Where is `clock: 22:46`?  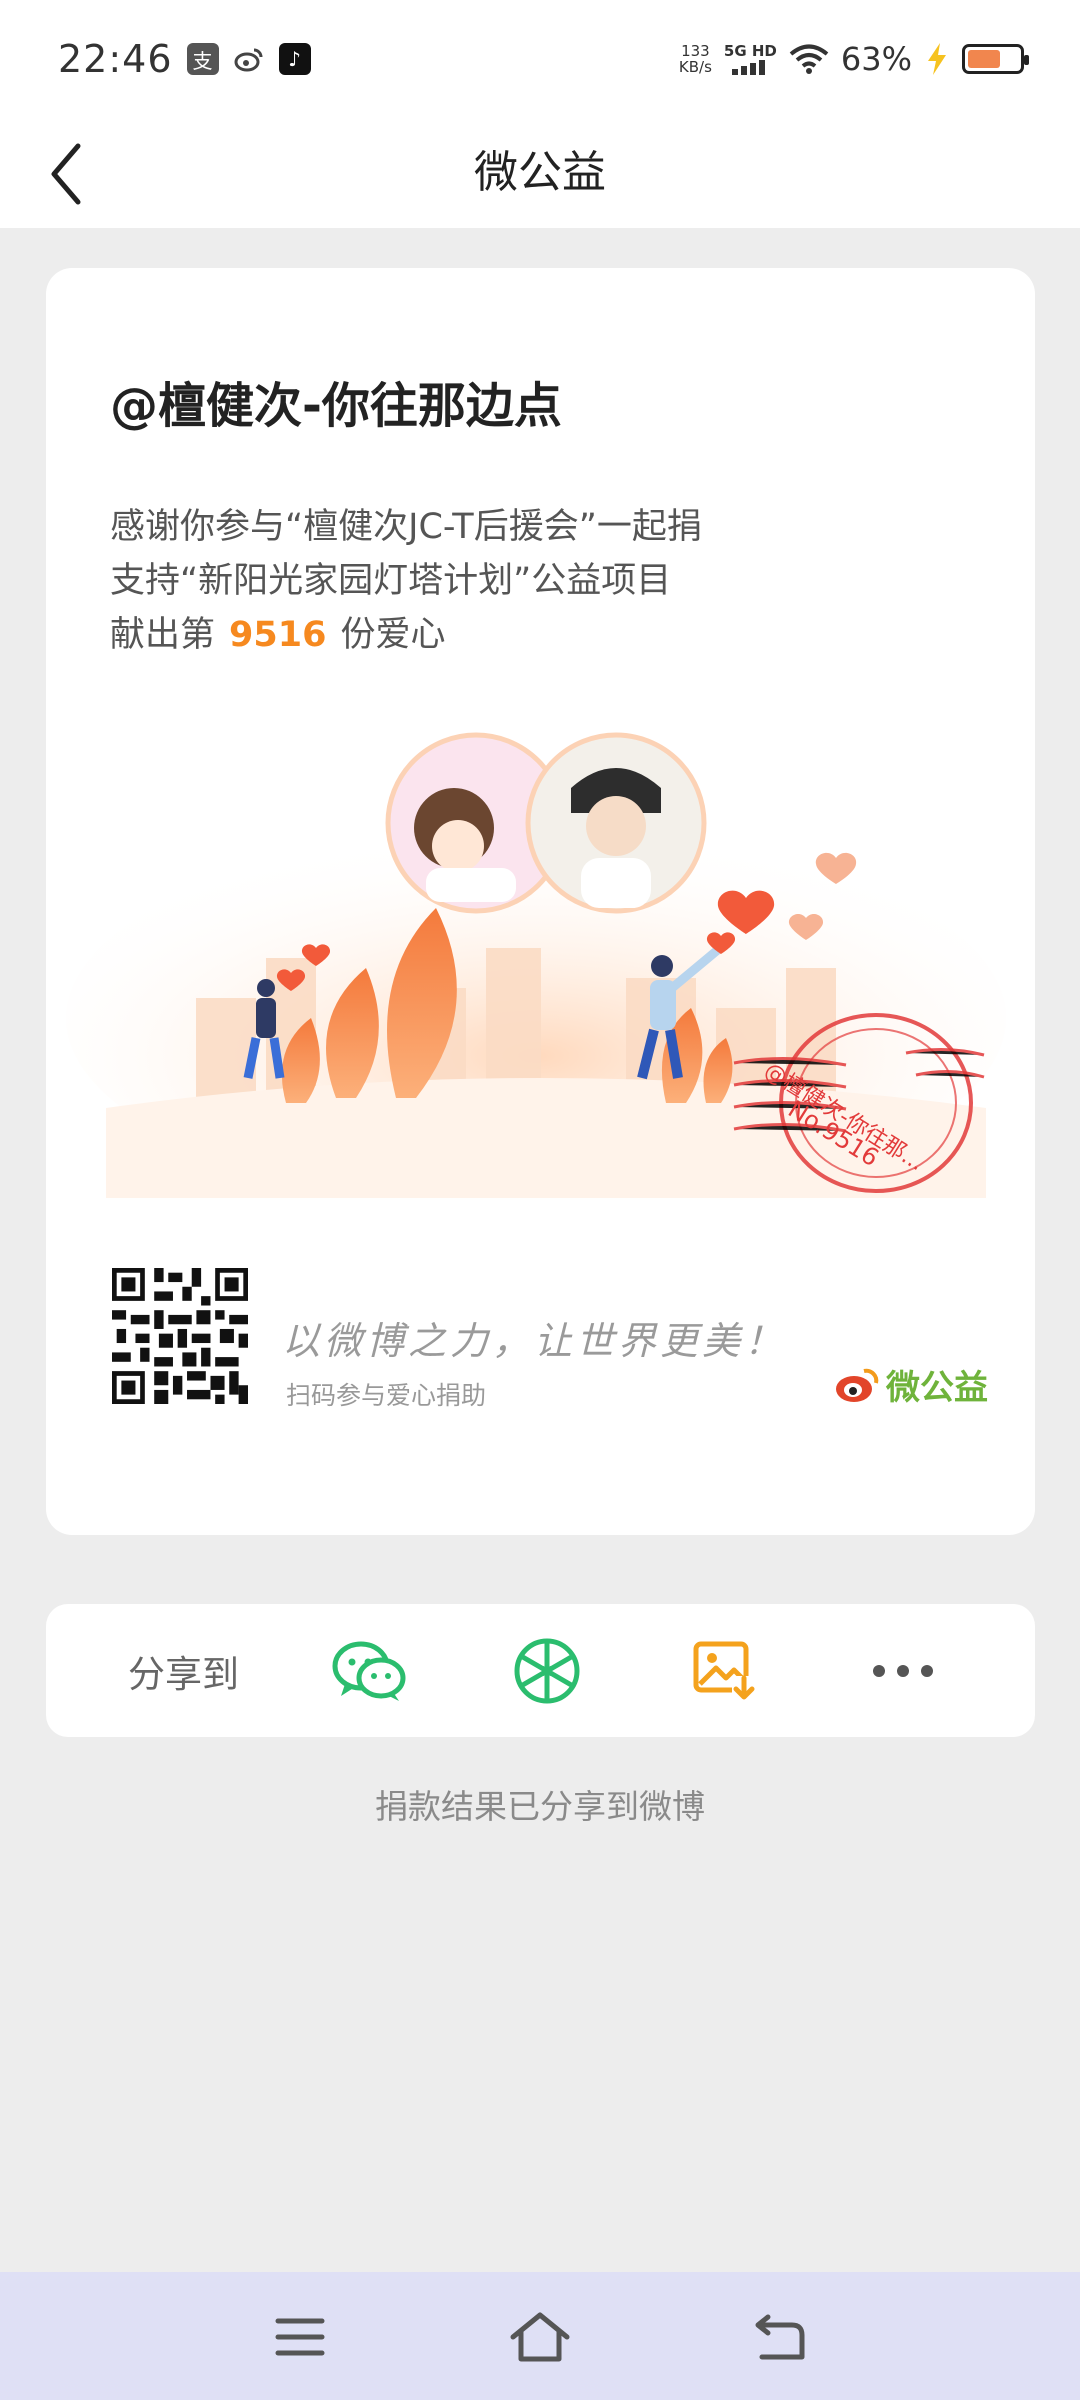 clock: 22:46 is located at coordinates (115, 59).